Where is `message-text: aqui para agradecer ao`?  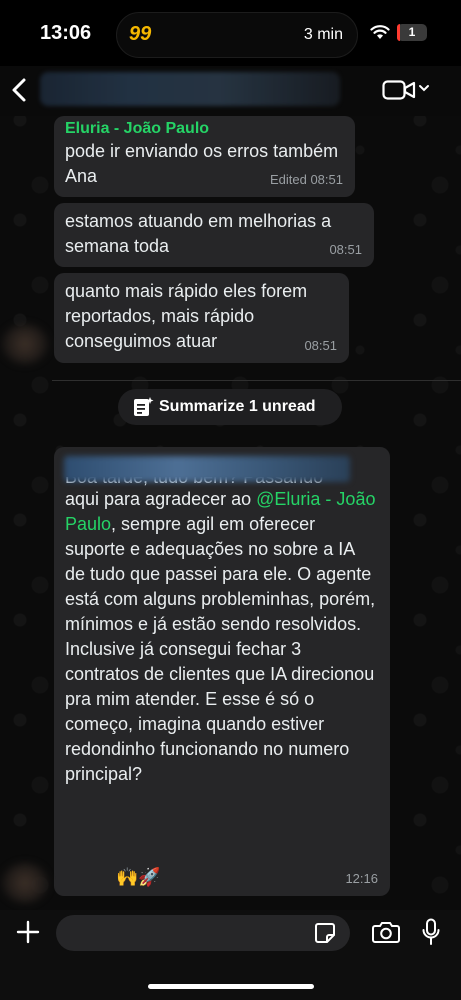
message-text: aqui para agradecer ao is located at coordinates (161, 499).